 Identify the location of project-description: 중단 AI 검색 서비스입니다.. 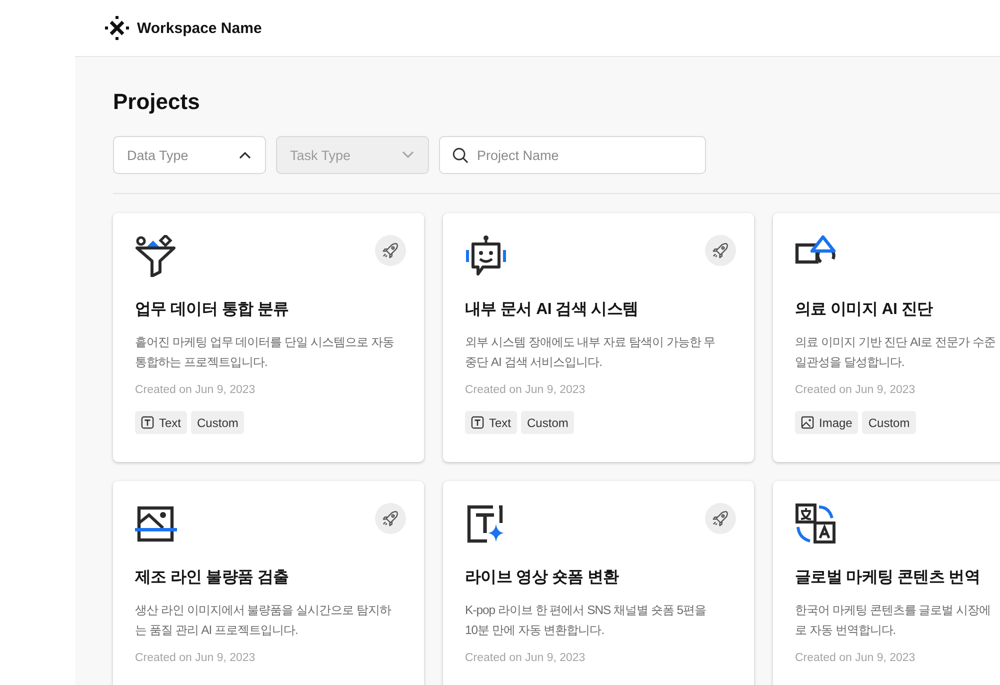
(533, 362).